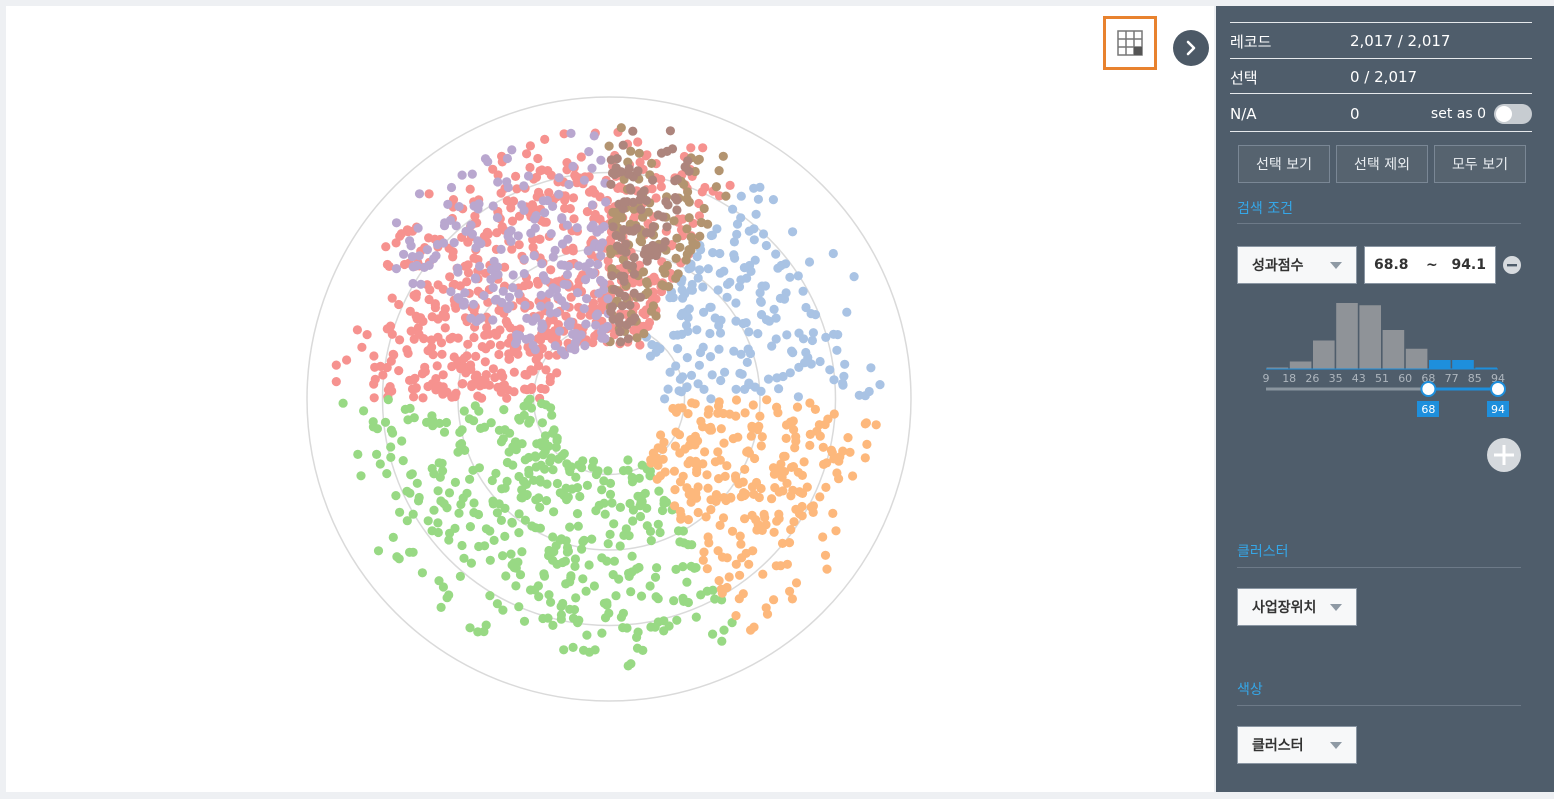  I want to click on filter-field-select: 성과점수, so click(1297, 265).